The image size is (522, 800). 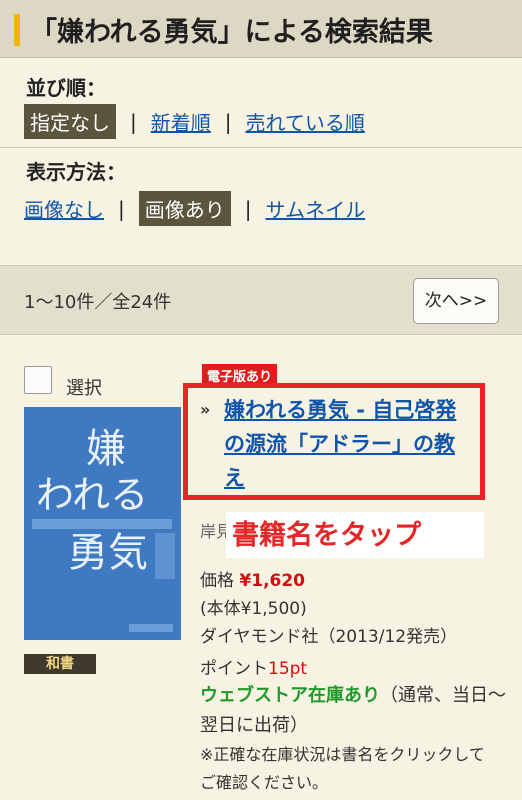 I want to click on display-label: 表示方法：, so click(x=76, y=172).